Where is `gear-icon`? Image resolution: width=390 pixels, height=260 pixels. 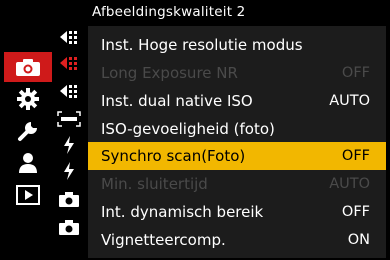
gear-icon is located at coordinates (28, 99).